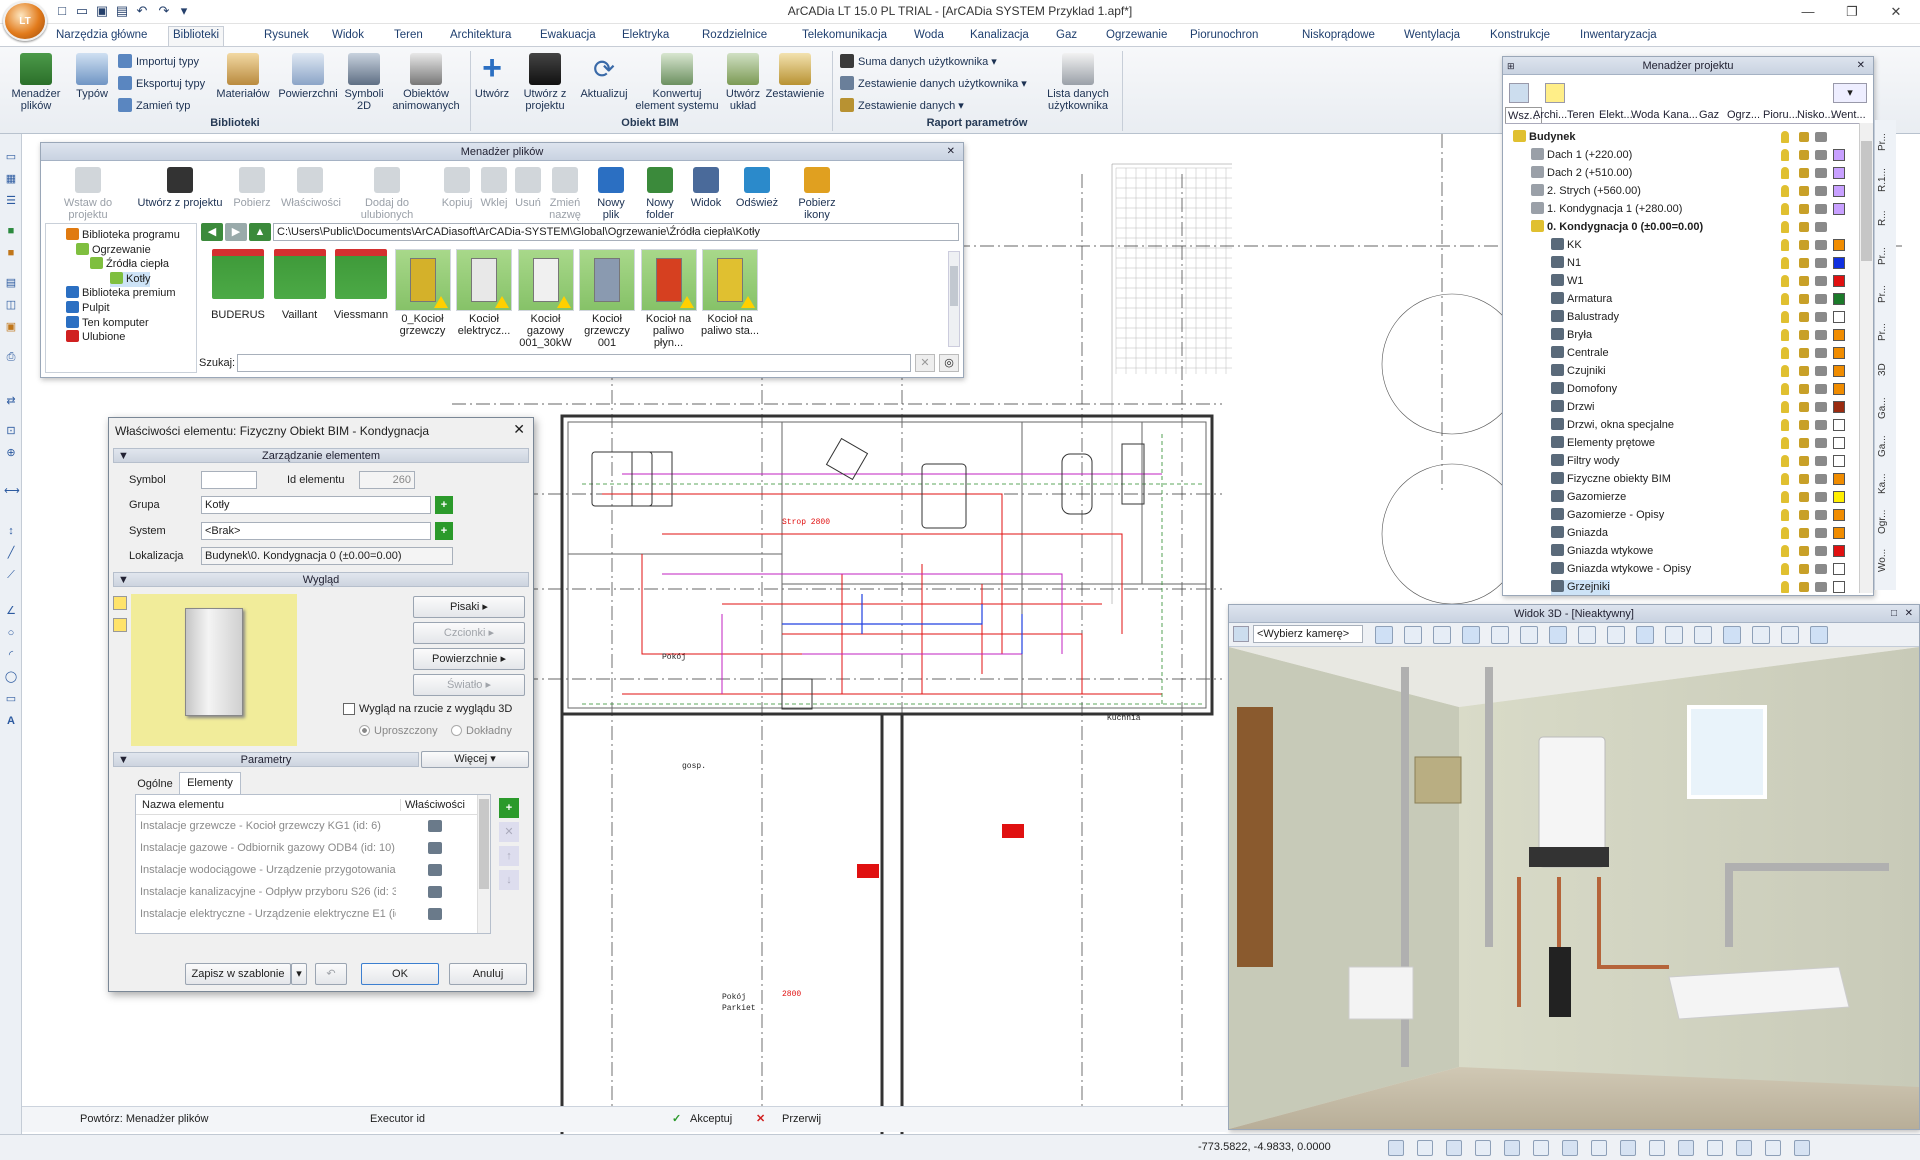 The image size is (1920, 1160). Describe the element at coordinates (11, 231) in the screenshot. I see `green-box-icon: ■` at that location.